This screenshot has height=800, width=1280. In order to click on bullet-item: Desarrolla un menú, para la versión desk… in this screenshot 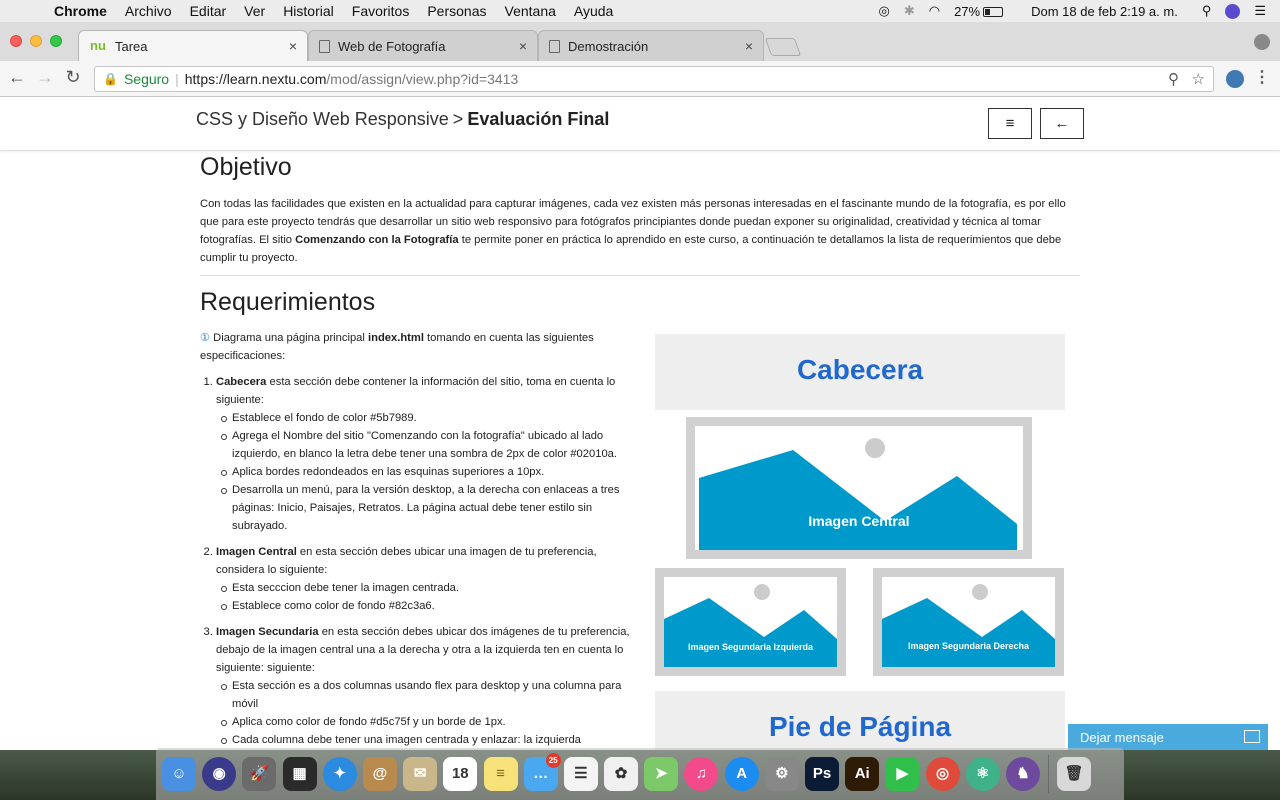, I will do `click(430, 508)`.